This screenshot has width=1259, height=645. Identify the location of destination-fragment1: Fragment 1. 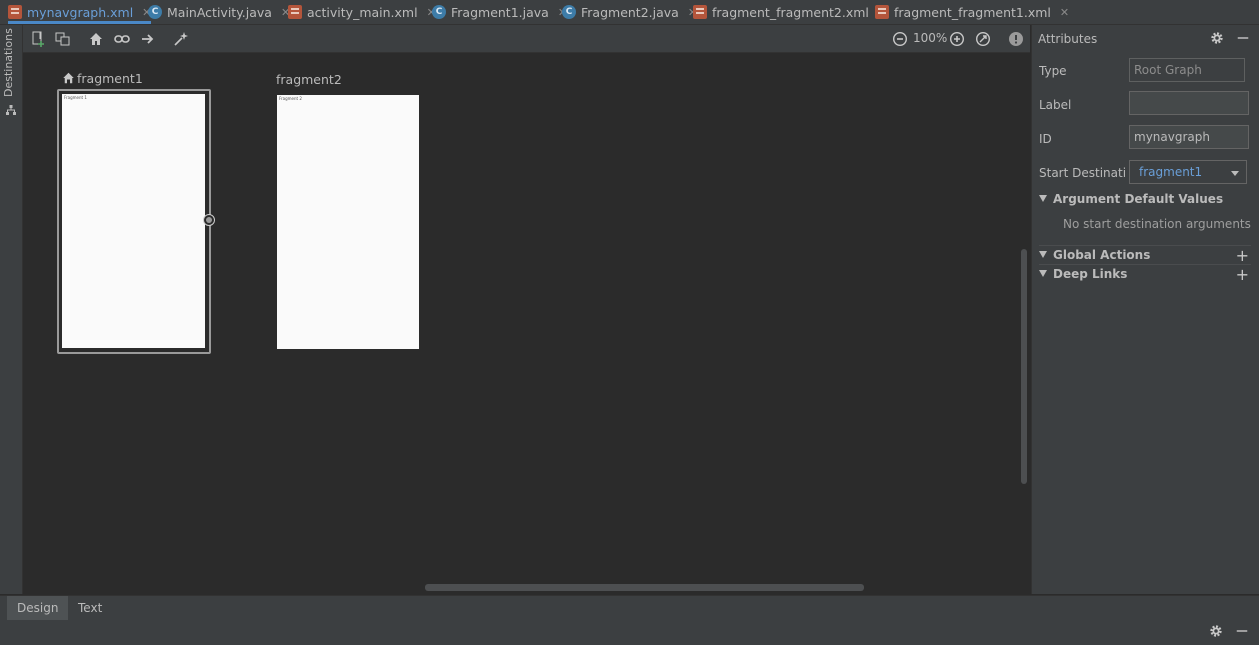
(134, 221).